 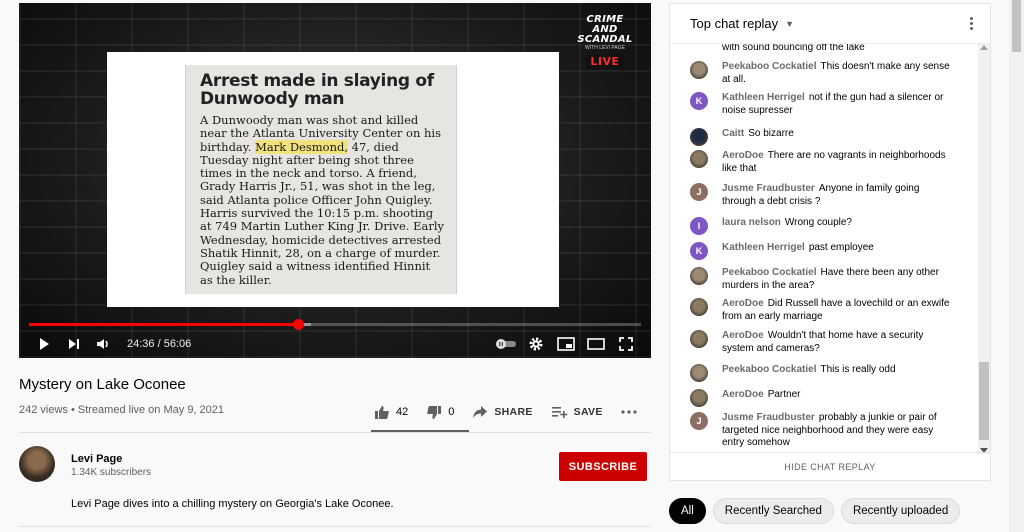 I want to click on chat-message: K Kathleen Herrigel past employee, so click(x=824, y=251).